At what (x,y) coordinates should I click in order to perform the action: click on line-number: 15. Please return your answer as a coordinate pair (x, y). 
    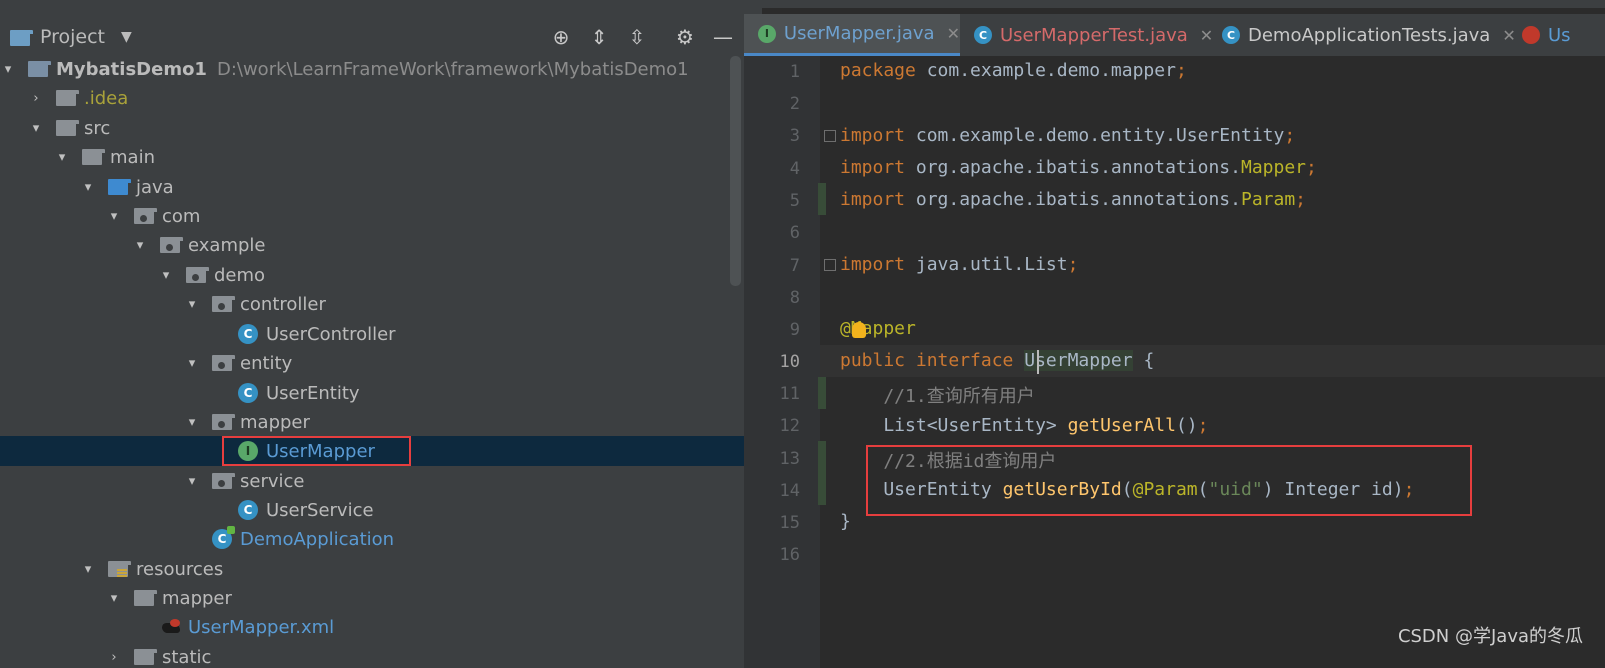
    Looking at the image, I should click on (789, 523).